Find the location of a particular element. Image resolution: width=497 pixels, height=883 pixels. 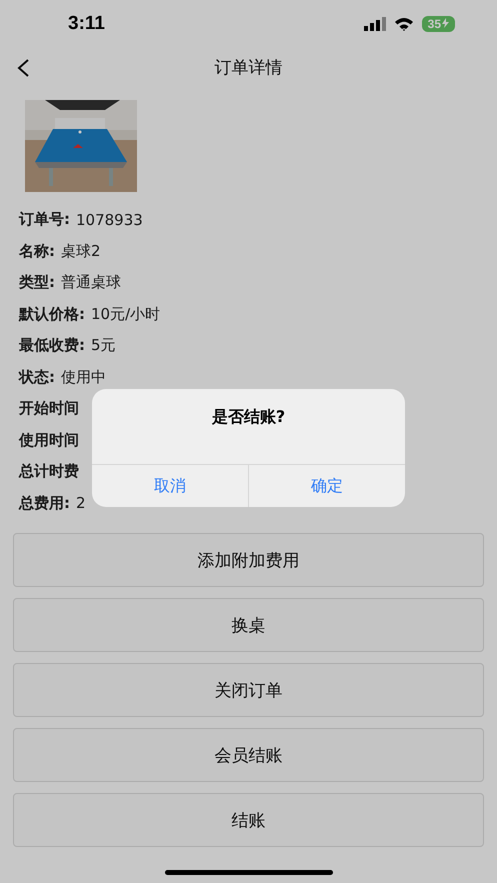

field-label: 名称: is located at coordinates (37, 251).